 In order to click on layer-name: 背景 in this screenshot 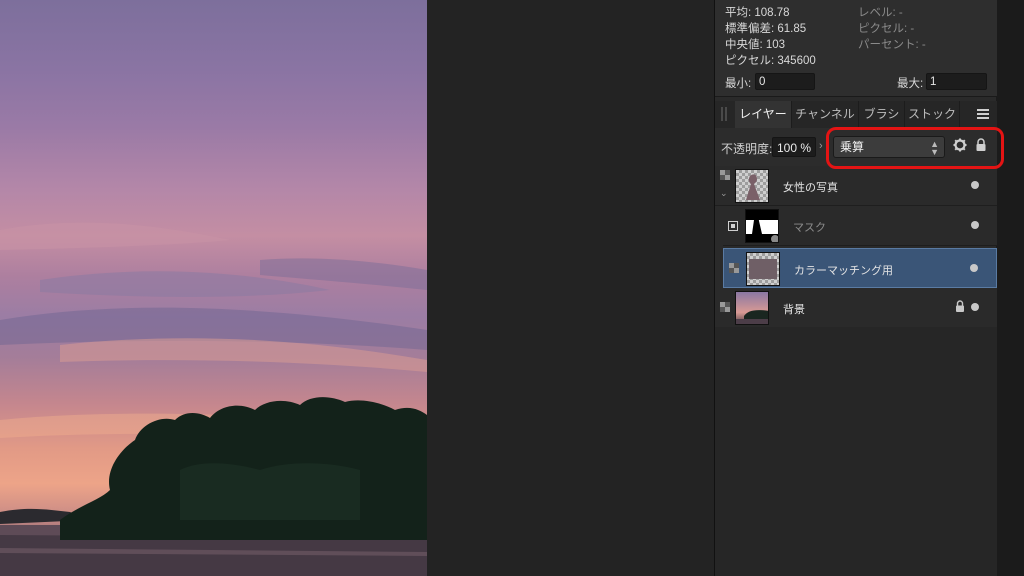, I will do `click(794, 310)`.